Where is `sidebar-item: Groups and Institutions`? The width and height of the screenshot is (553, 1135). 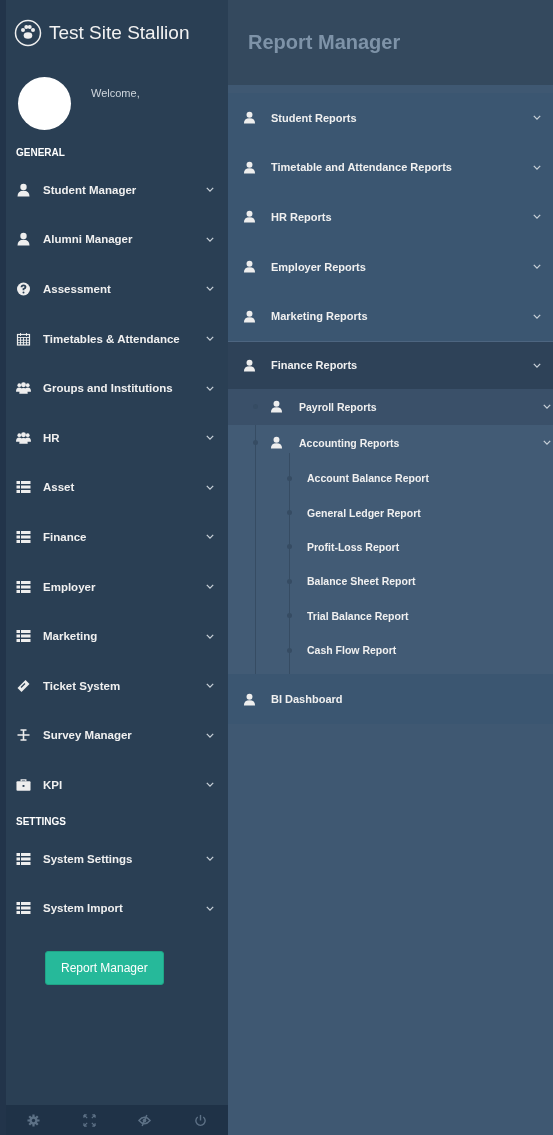
sidebar-item: Groups and Institutions is located at coordinates (117, 388).